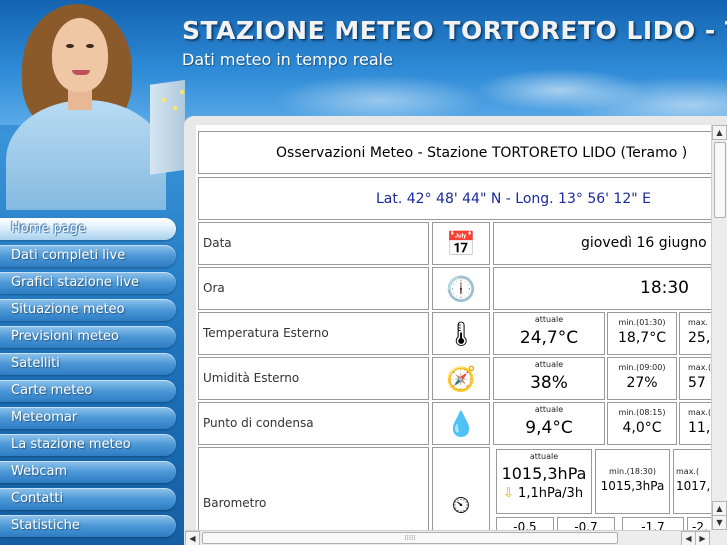 The height and width of the screenshot is (545, 727). What do you see at coordinates (88, 445) in the screenshot?
I see `nav-item-la-stazione-meteo: La stazione meteo` at bounding box center [88, 445].